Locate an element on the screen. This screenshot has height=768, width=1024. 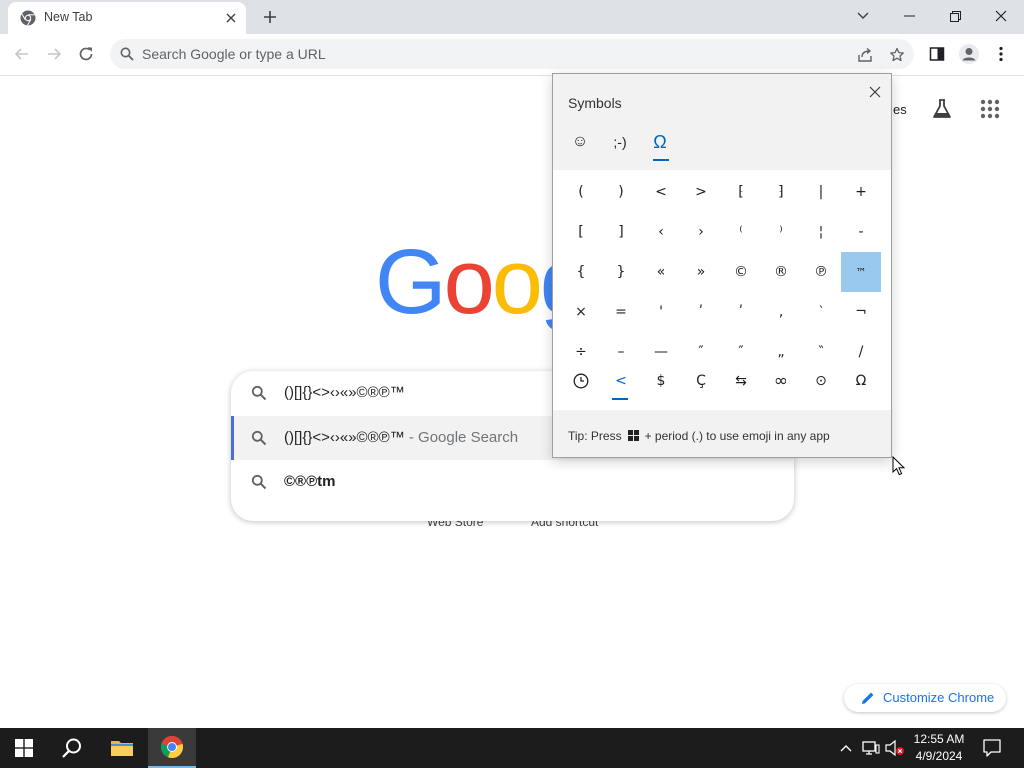
symbol-cell: < is located at coordinates (661, 192).